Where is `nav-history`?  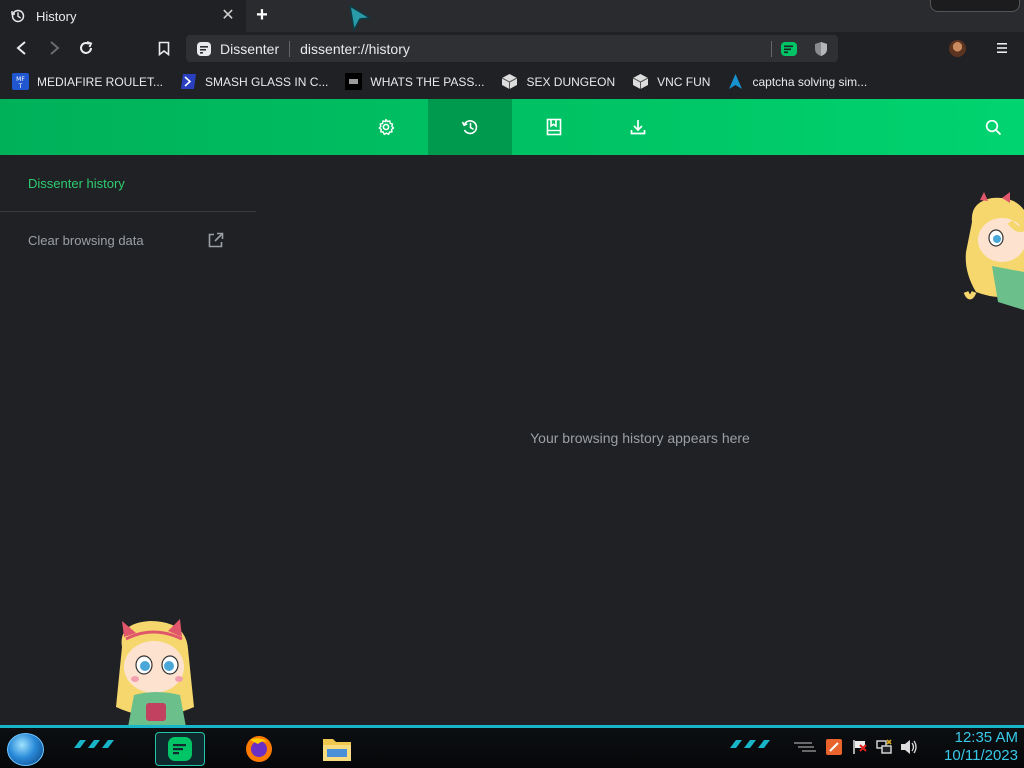 nav-history is located at coordinates (470, 127).